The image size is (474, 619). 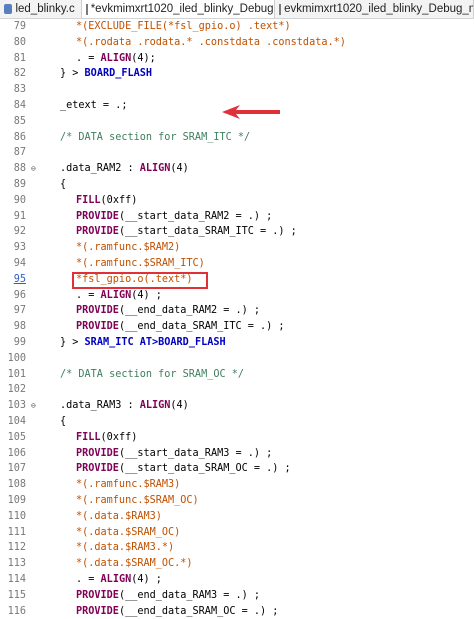 I want to click on code-token: ALIGN, so click(x=116, y=295).